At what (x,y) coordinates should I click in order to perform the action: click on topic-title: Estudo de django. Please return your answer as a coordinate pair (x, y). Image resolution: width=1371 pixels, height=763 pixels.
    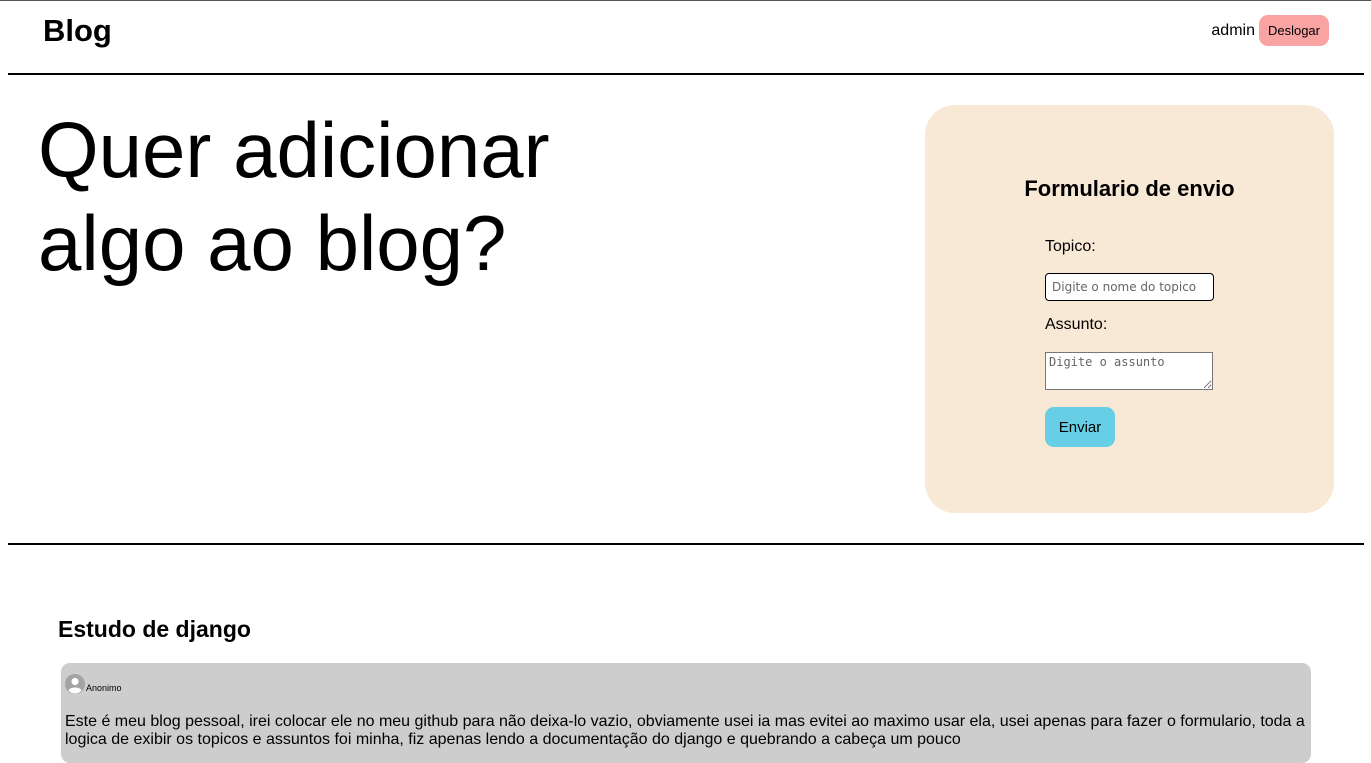
    Looking at the image, I should click on (154, 629).